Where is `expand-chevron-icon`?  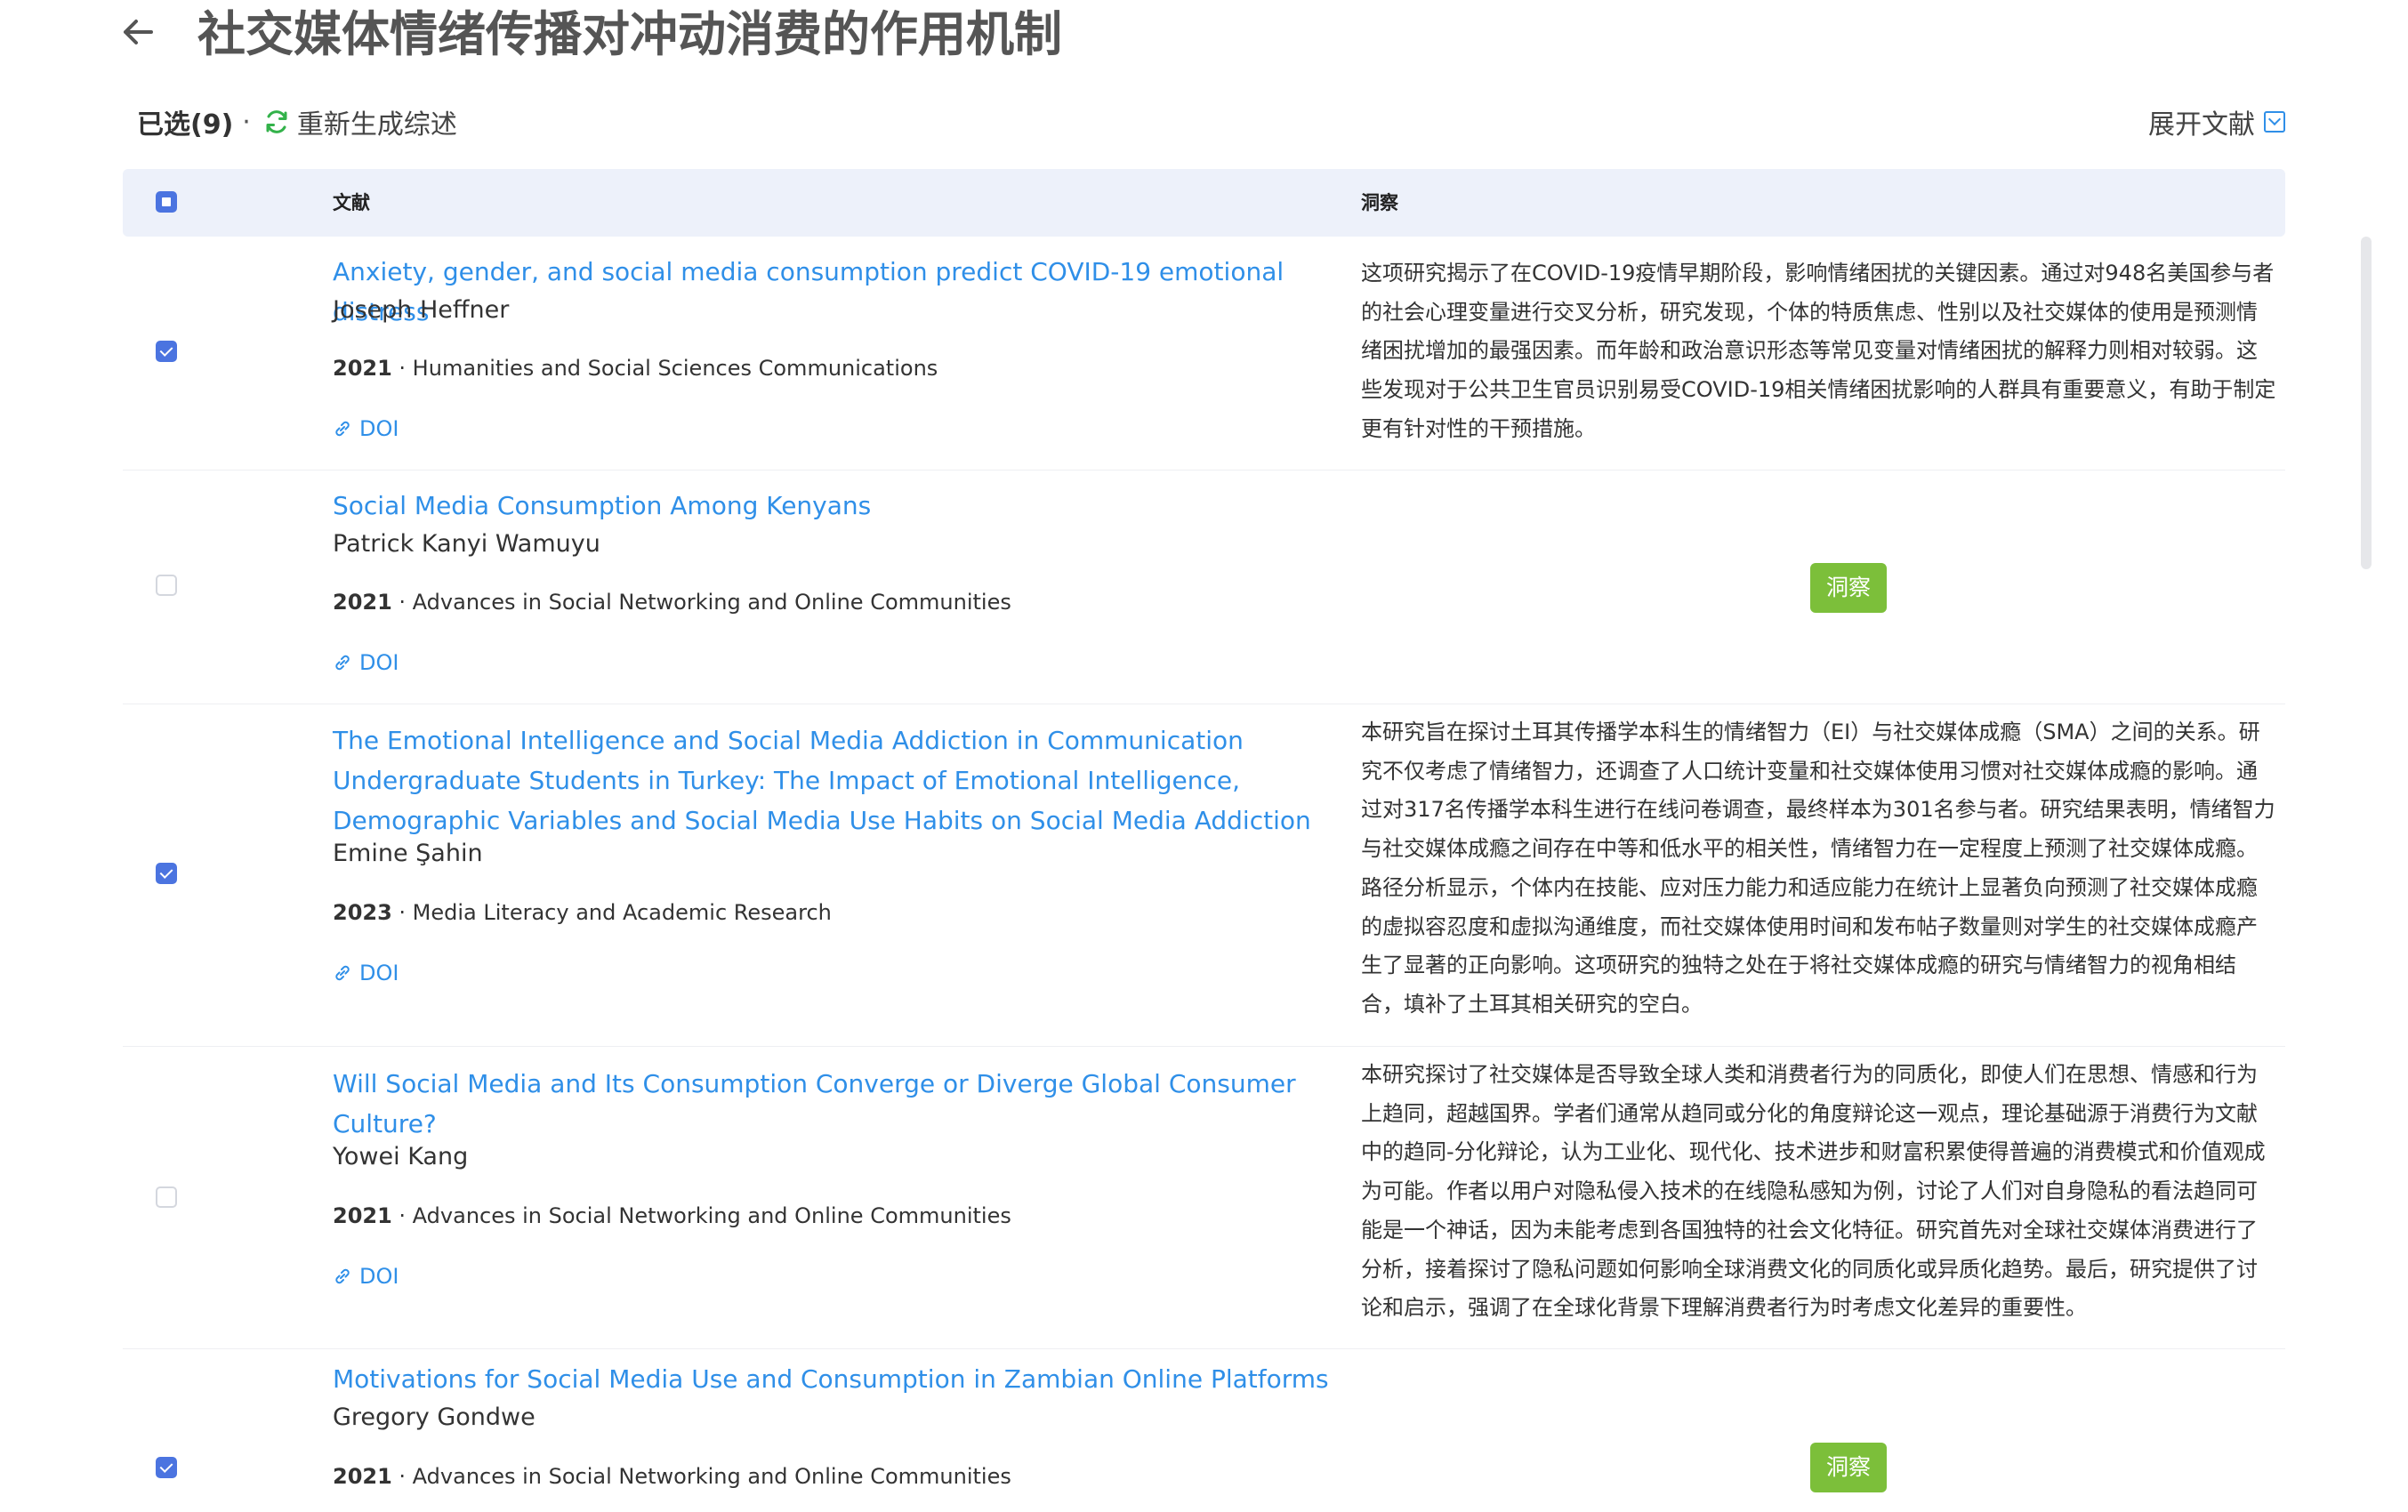 expand-chevron-icon is located at coordinates (2274, 122).